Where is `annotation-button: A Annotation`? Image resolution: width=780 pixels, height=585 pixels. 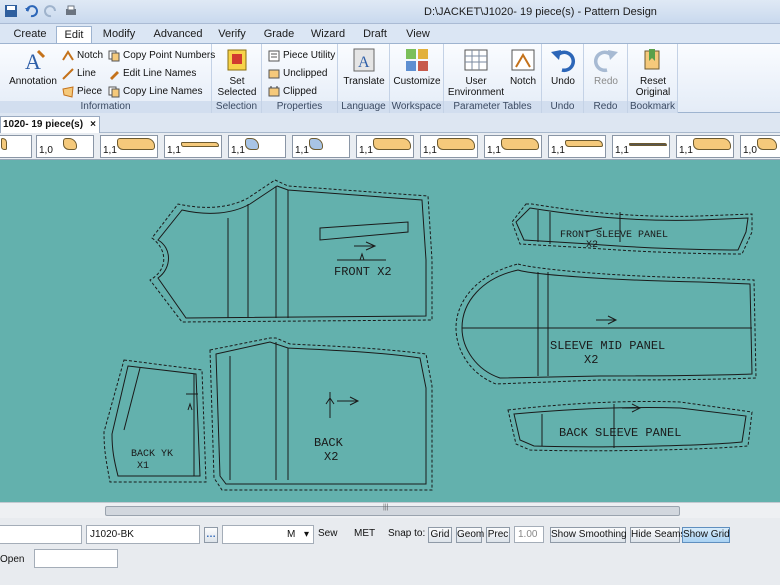
annotation-button: A Annotation is located at coordinates (33, 67).